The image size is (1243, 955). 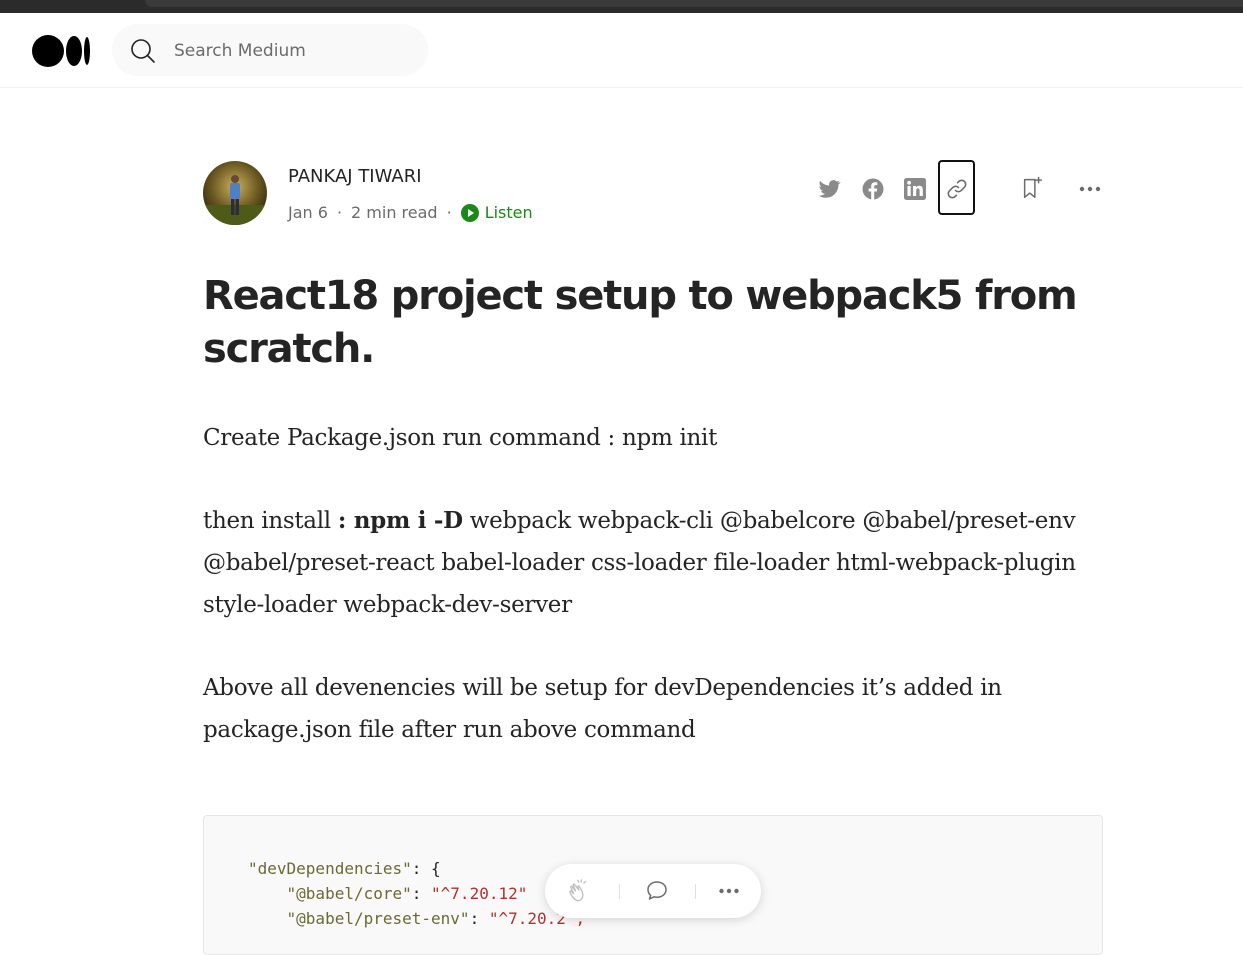 I want to click on facebook-icon, so click(x=873, y=189).